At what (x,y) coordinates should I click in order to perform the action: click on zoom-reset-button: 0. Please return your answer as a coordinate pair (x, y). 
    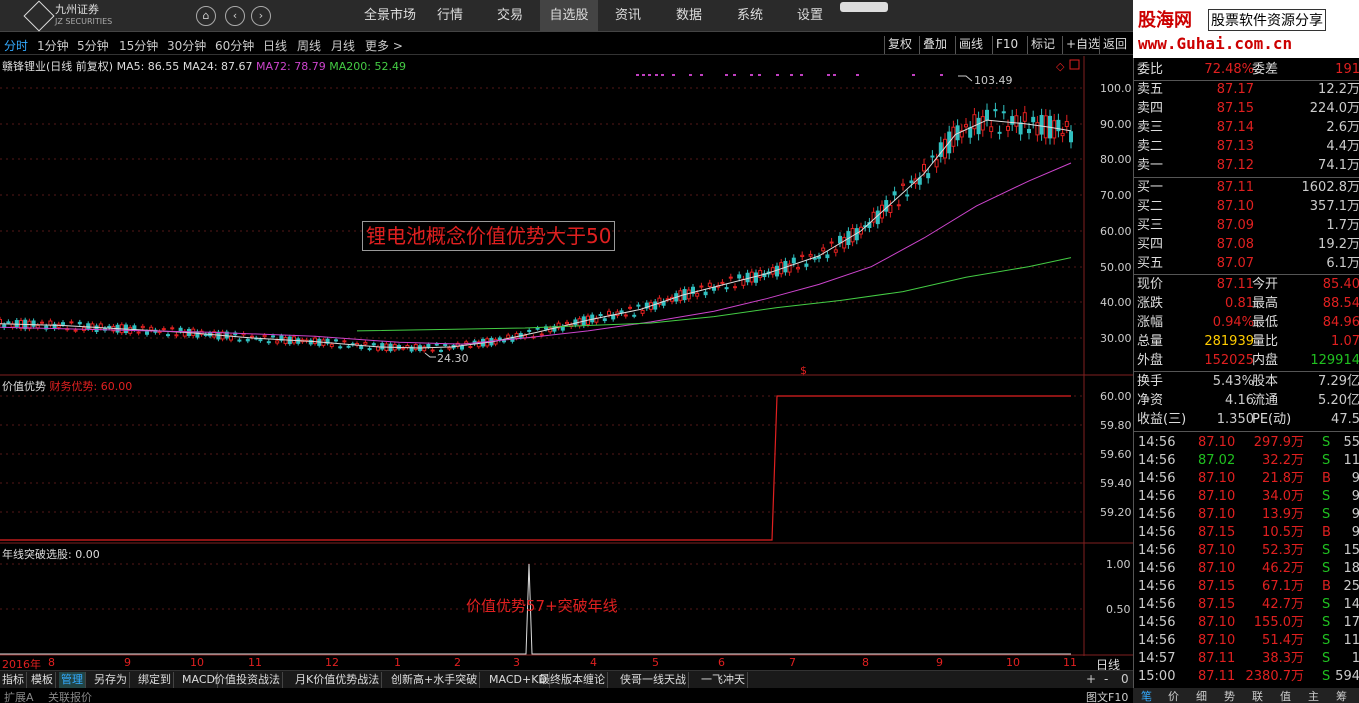
    Looking at the image, I should click on (1125, 679).